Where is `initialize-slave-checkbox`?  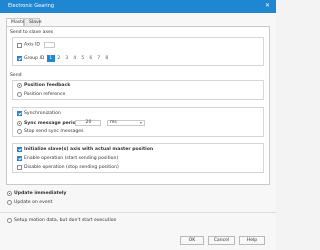 initialize-slave-checkbox is located at coordinates (19, 149).